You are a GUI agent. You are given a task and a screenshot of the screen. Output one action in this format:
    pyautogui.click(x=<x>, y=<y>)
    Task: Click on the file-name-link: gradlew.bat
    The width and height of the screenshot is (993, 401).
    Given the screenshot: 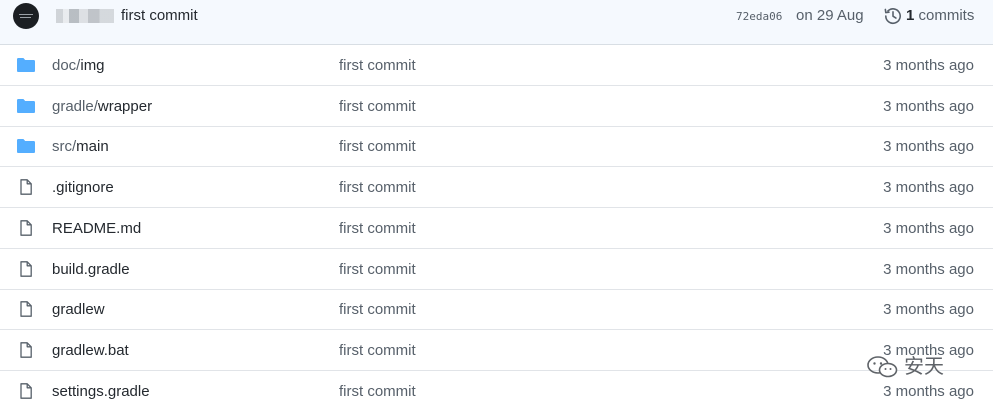 What is the action you would take?
    pyautogui.click(x=90, y=351)
    